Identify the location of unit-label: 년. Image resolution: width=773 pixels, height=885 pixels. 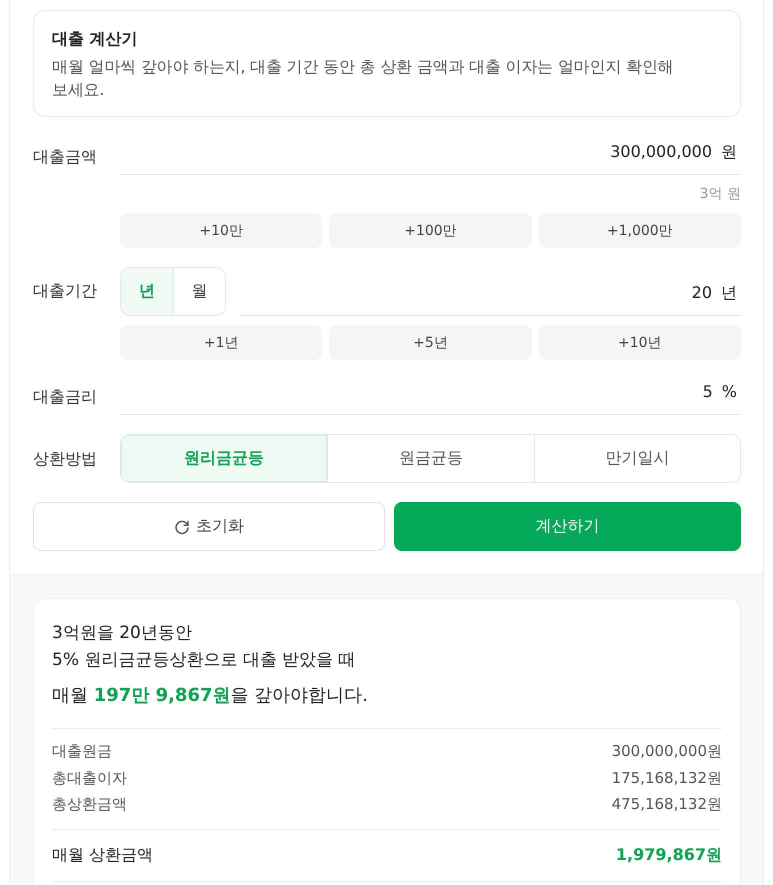
(729, 293).